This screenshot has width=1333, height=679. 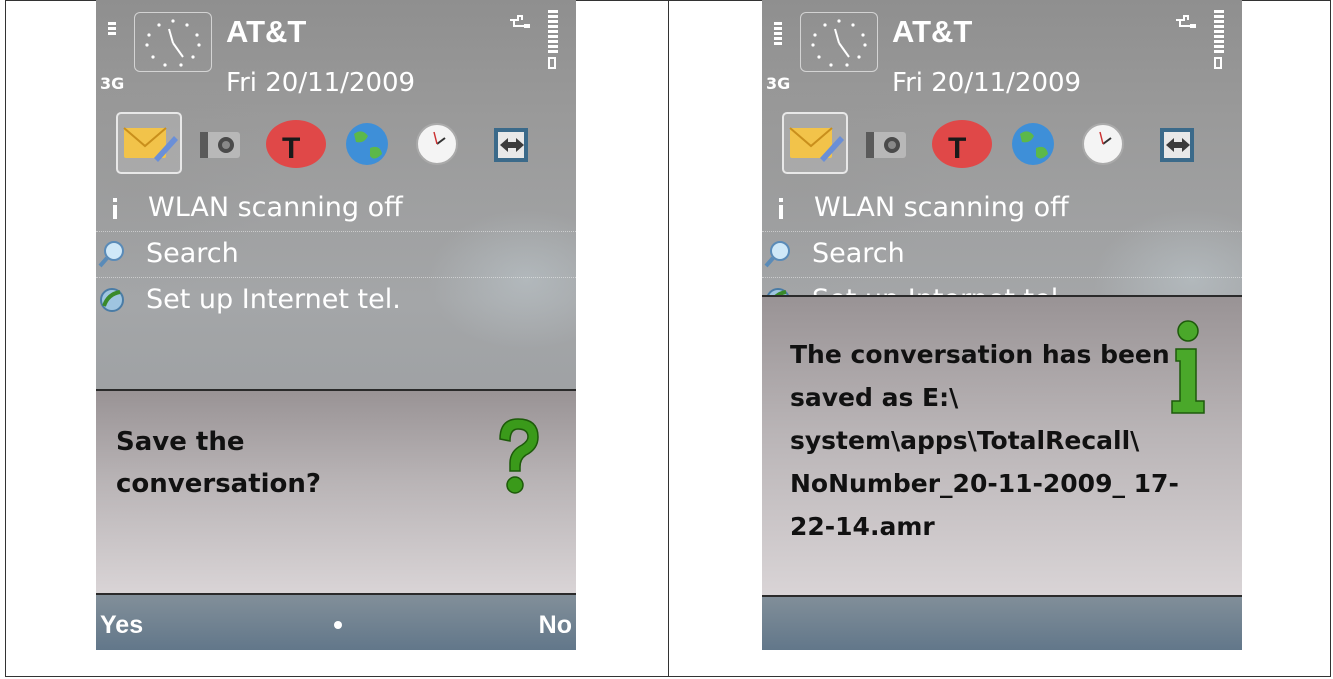 What do you see at coordinates (519, 456) in the screenshot?
I see `question-mark-icon` at bounding box center [519, 456].